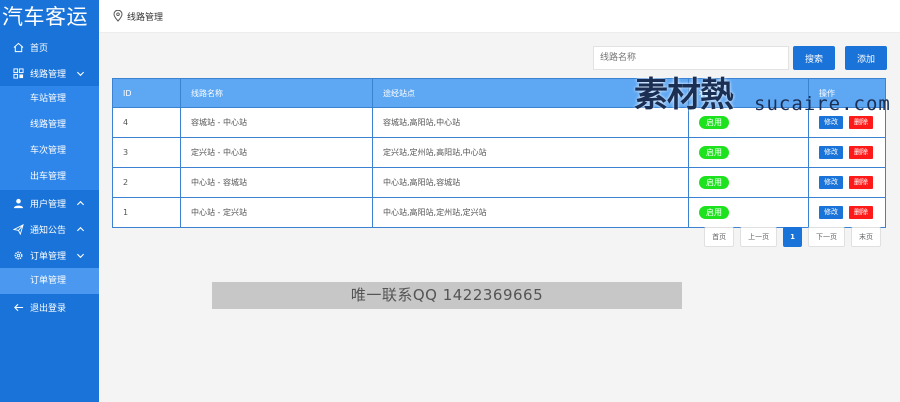  Describe the element at coordinates (822, 104) in the screenshot. I see `watermark-en: sucaire.com` at that location.